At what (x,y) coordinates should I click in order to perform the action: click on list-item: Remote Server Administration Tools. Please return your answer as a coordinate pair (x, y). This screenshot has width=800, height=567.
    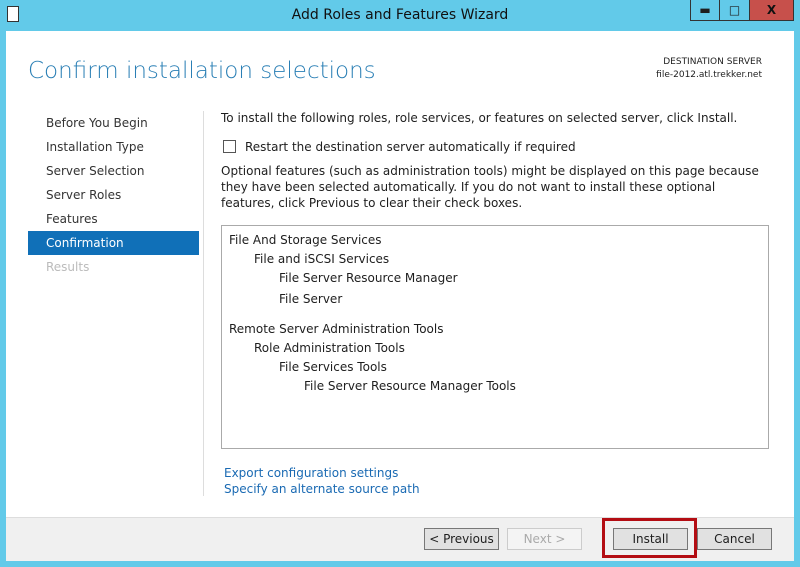
    Looking at the image, I should click on (336, 329).